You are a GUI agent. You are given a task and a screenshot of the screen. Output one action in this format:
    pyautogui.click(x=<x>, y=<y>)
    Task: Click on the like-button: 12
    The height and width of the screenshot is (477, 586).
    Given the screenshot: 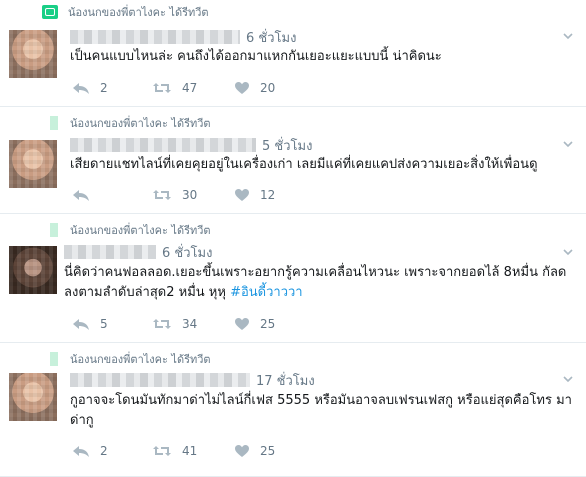 What is the action you would take?
    pyautogui.click(x=254, y=195)
    